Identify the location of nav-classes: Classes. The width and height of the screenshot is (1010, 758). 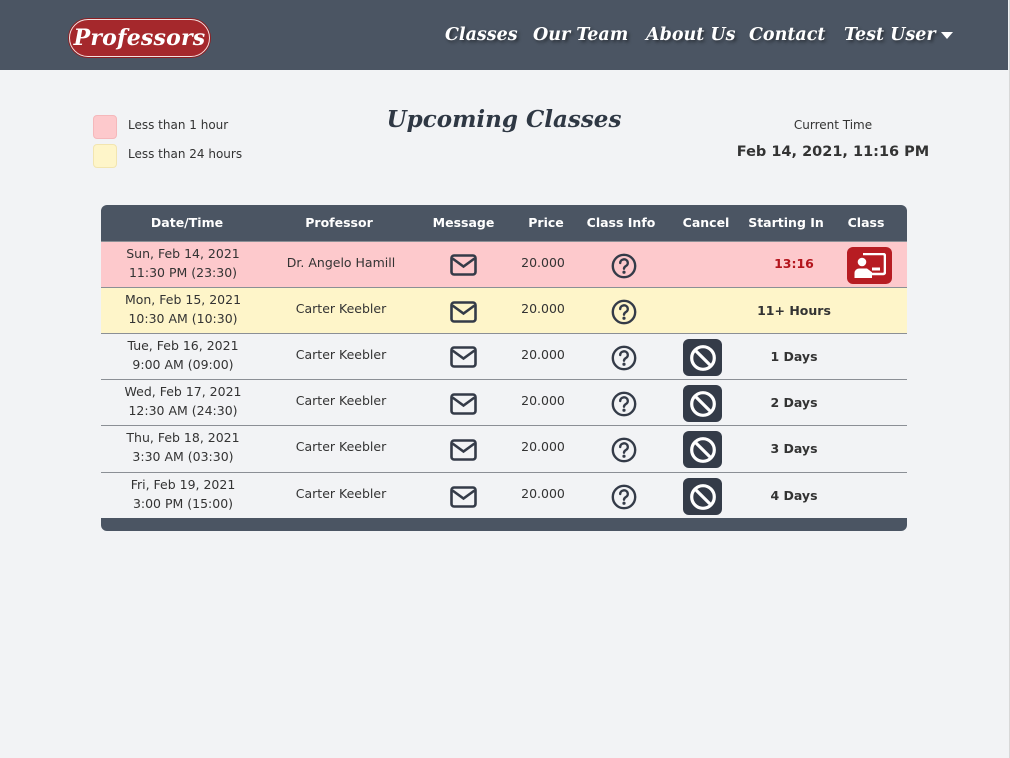
(481, 35).